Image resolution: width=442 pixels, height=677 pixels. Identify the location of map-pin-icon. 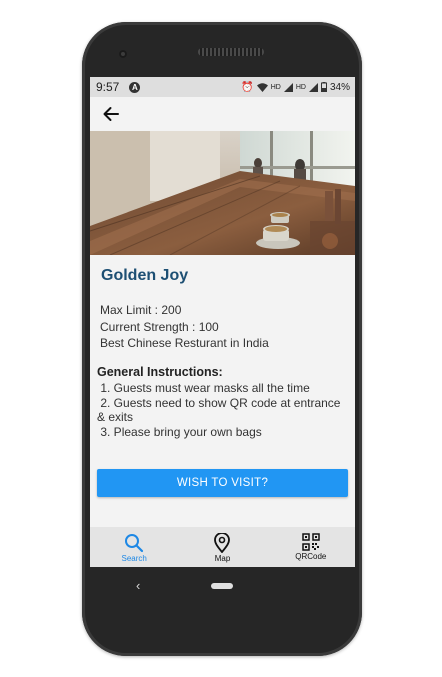
(222, 543).